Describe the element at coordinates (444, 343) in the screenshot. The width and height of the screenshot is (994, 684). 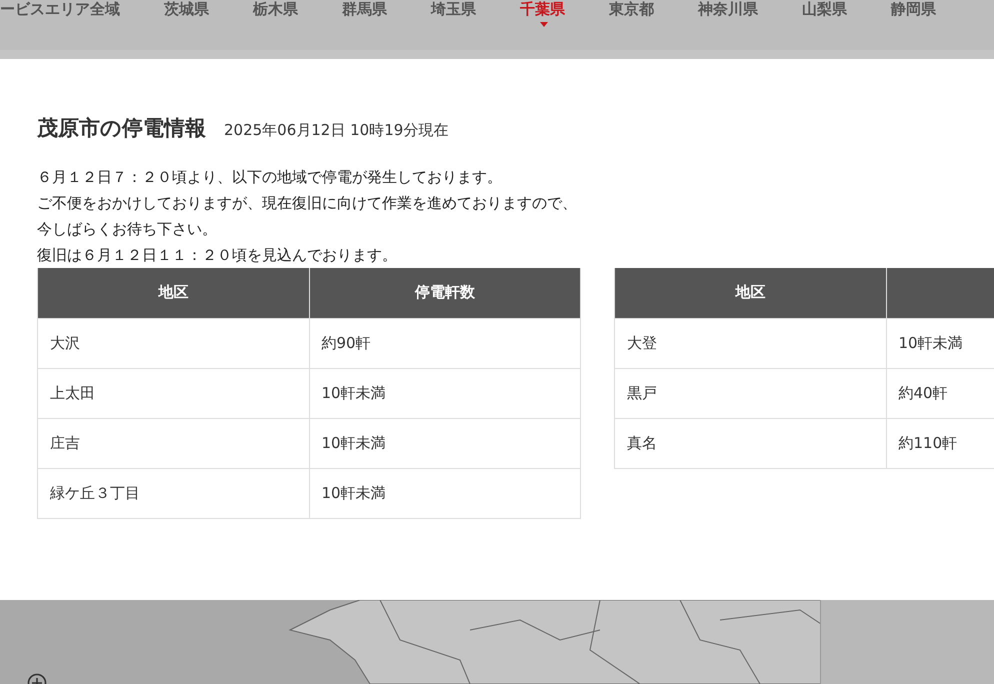
I see `table-cell: 約90軒` at that location.